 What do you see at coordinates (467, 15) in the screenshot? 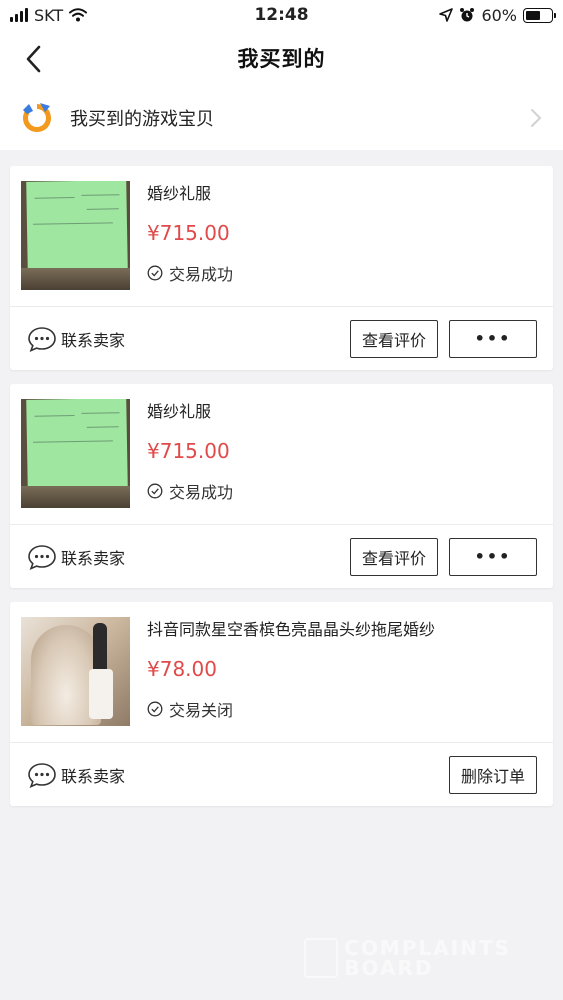
I see `alarm-icon` at bounding box center [467, 15].